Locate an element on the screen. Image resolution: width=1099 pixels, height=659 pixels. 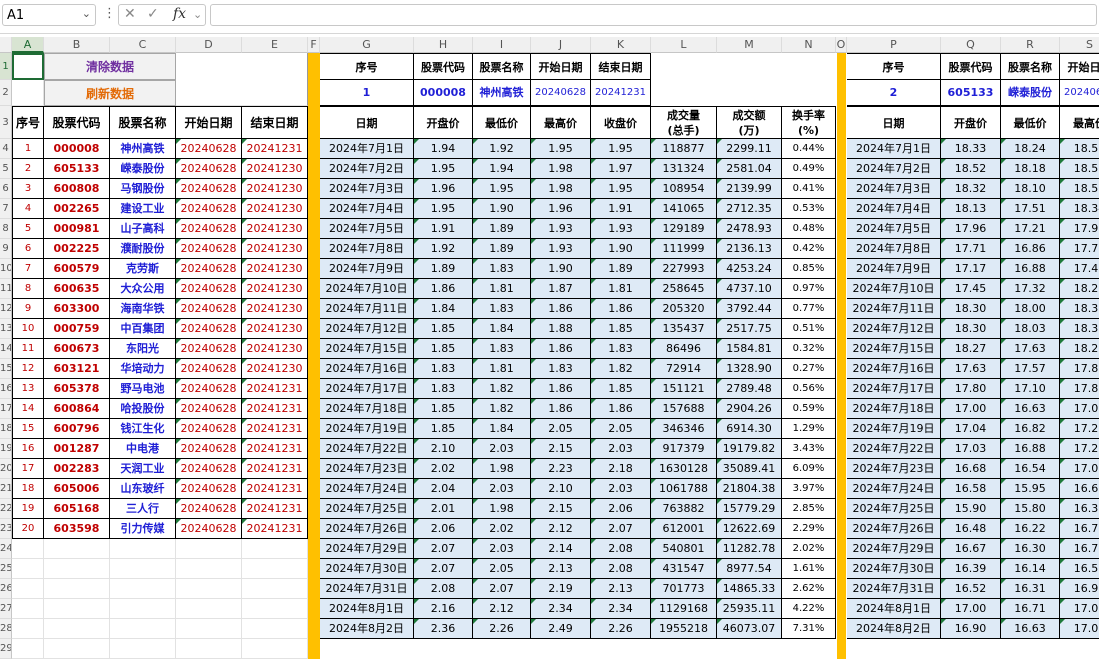
price-cell-2: 15.95 is located at coordinates (1030, 489).